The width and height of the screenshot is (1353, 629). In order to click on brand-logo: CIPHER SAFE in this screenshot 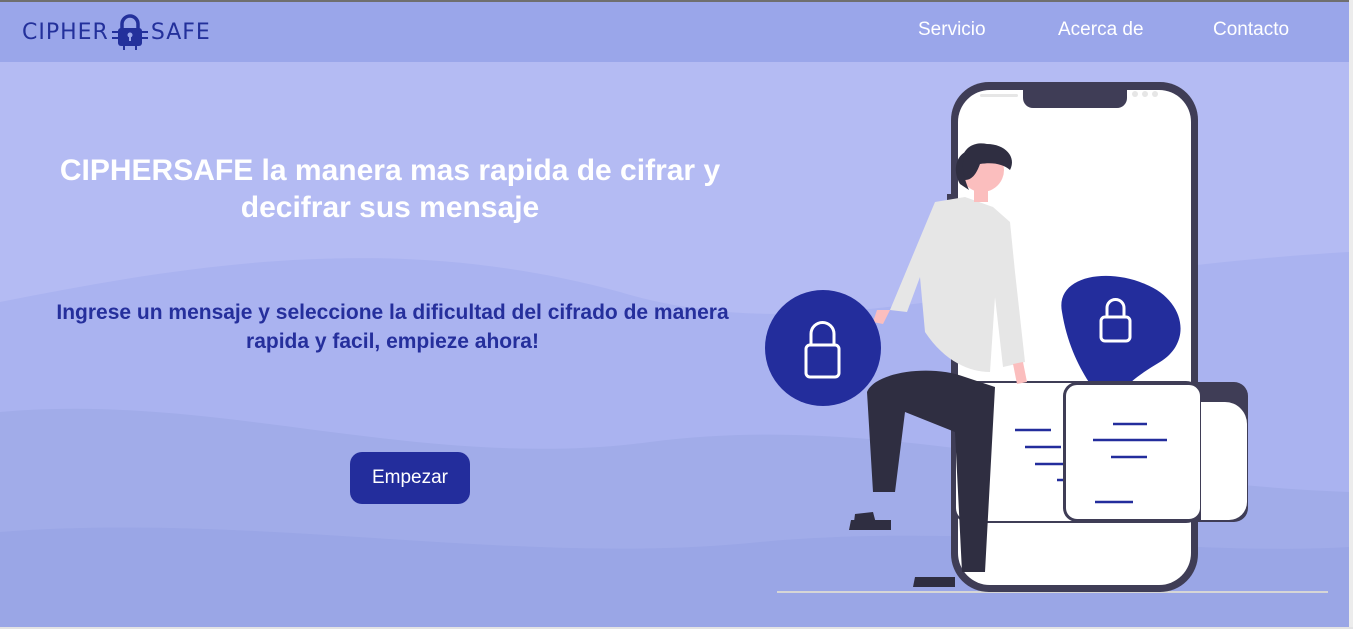, I will do `click(116, 32)`.